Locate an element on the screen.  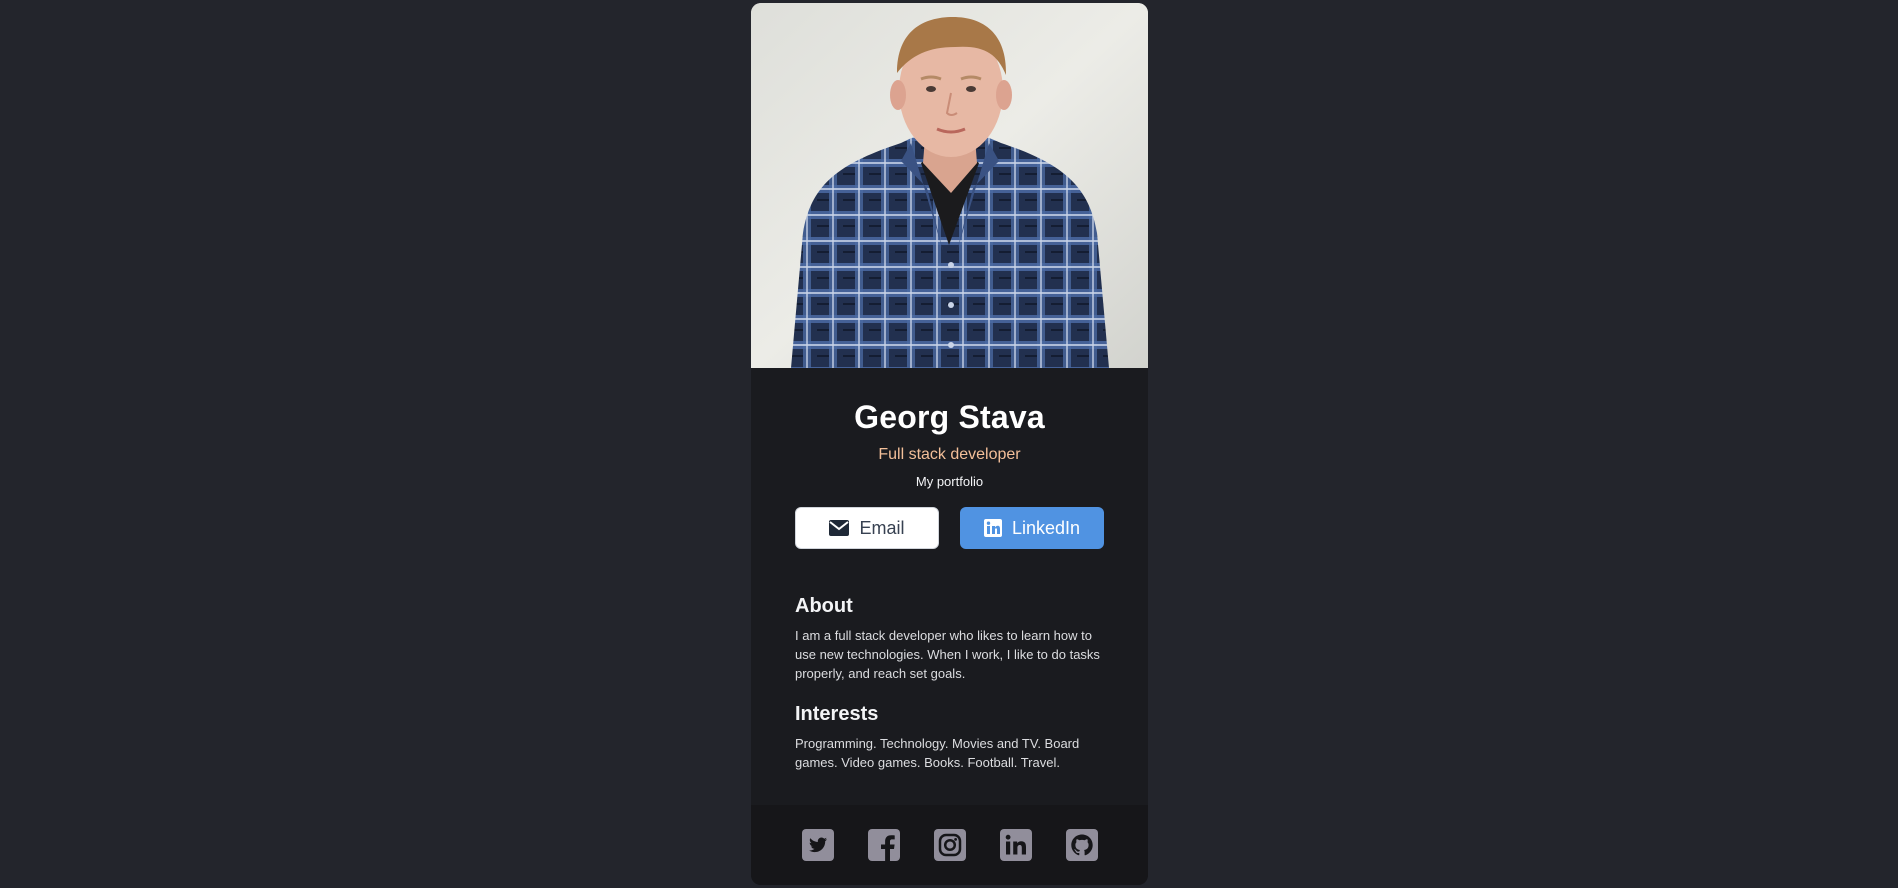
email-button: Email is located at coordinates (867, 528).